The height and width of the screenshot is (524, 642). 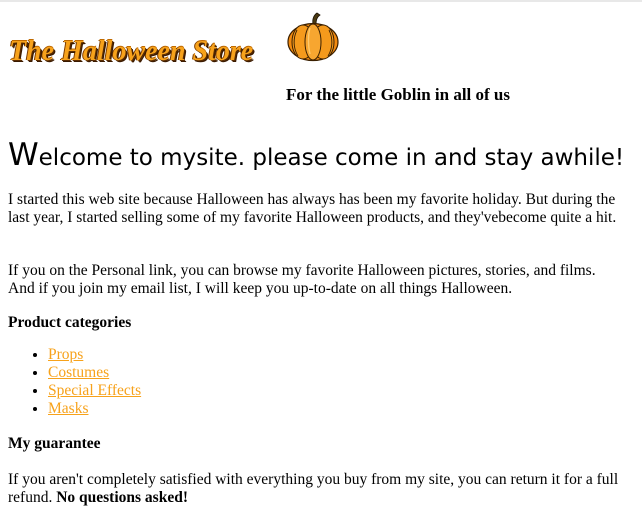 I want to click on category-link-special-effects: Special Effects, so click(x=94, y=390).